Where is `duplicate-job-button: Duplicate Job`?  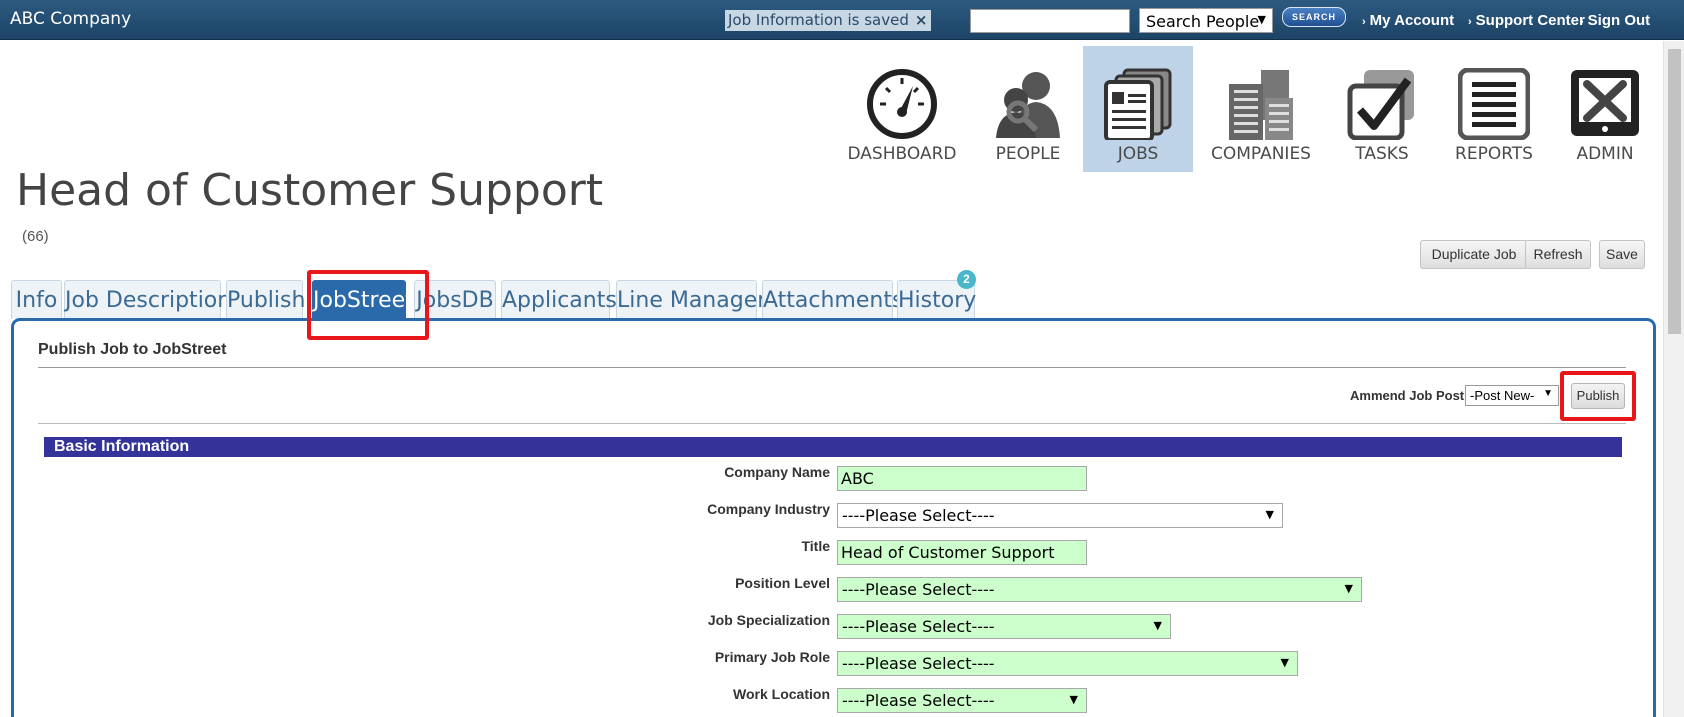 duplicate-job-button: Duplicate Job is located at coordinates (1474, 254).